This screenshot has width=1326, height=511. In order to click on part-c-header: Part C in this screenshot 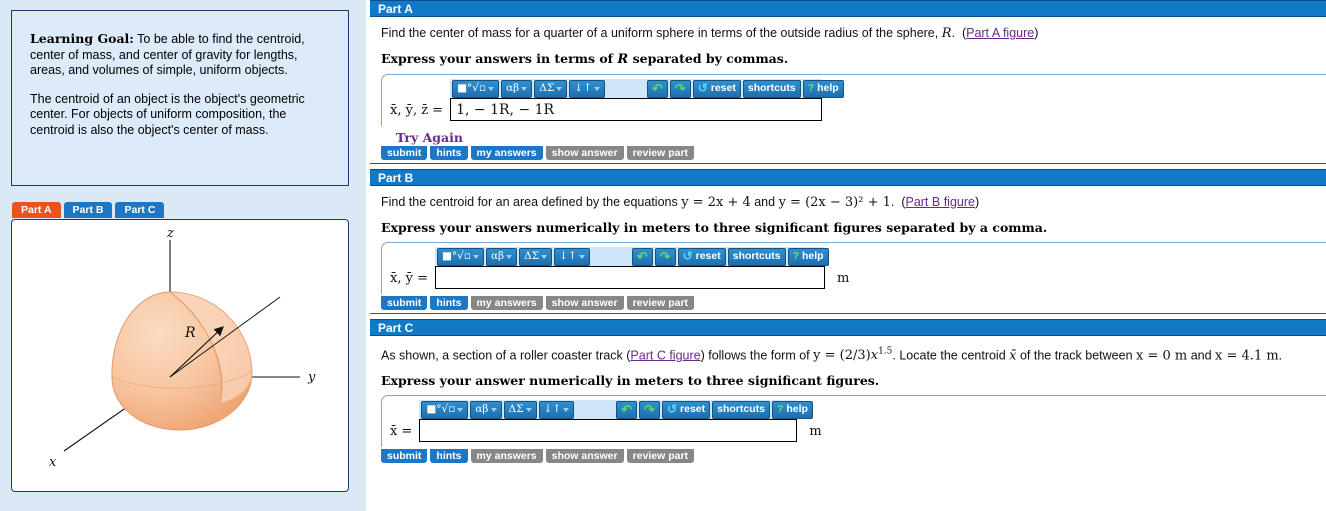, I will do `click(848, 327)`.